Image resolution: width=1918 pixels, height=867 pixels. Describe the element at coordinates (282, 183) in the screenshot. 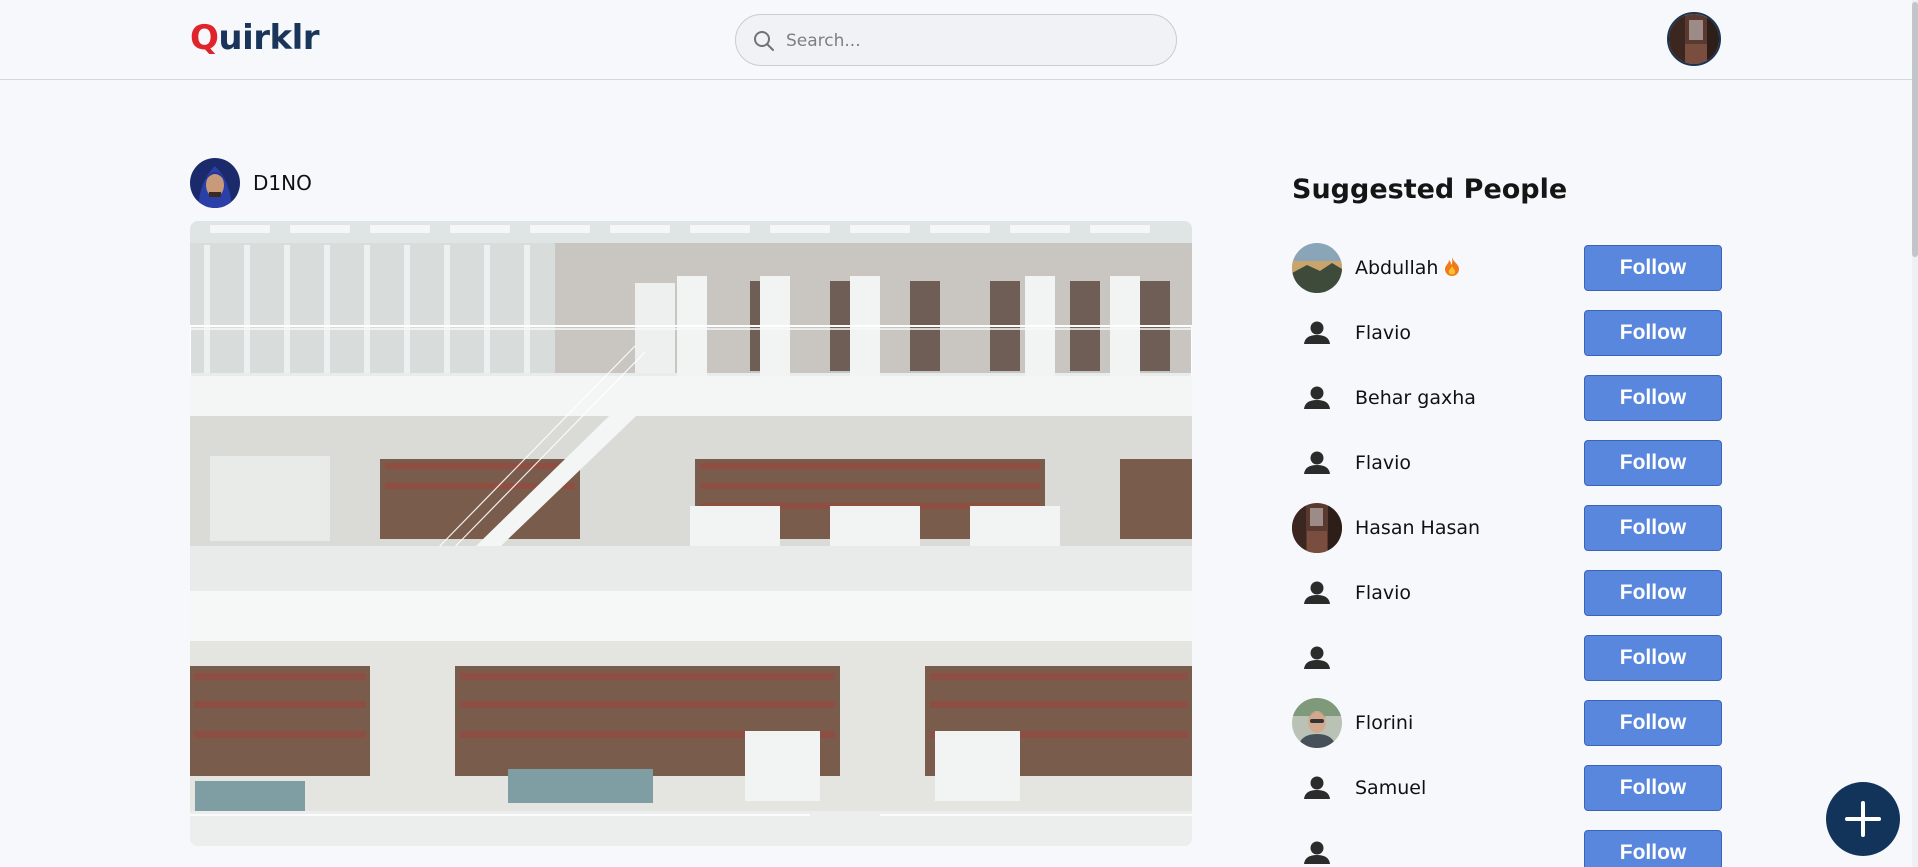

I see `post-author-name: D1NO` at that location.